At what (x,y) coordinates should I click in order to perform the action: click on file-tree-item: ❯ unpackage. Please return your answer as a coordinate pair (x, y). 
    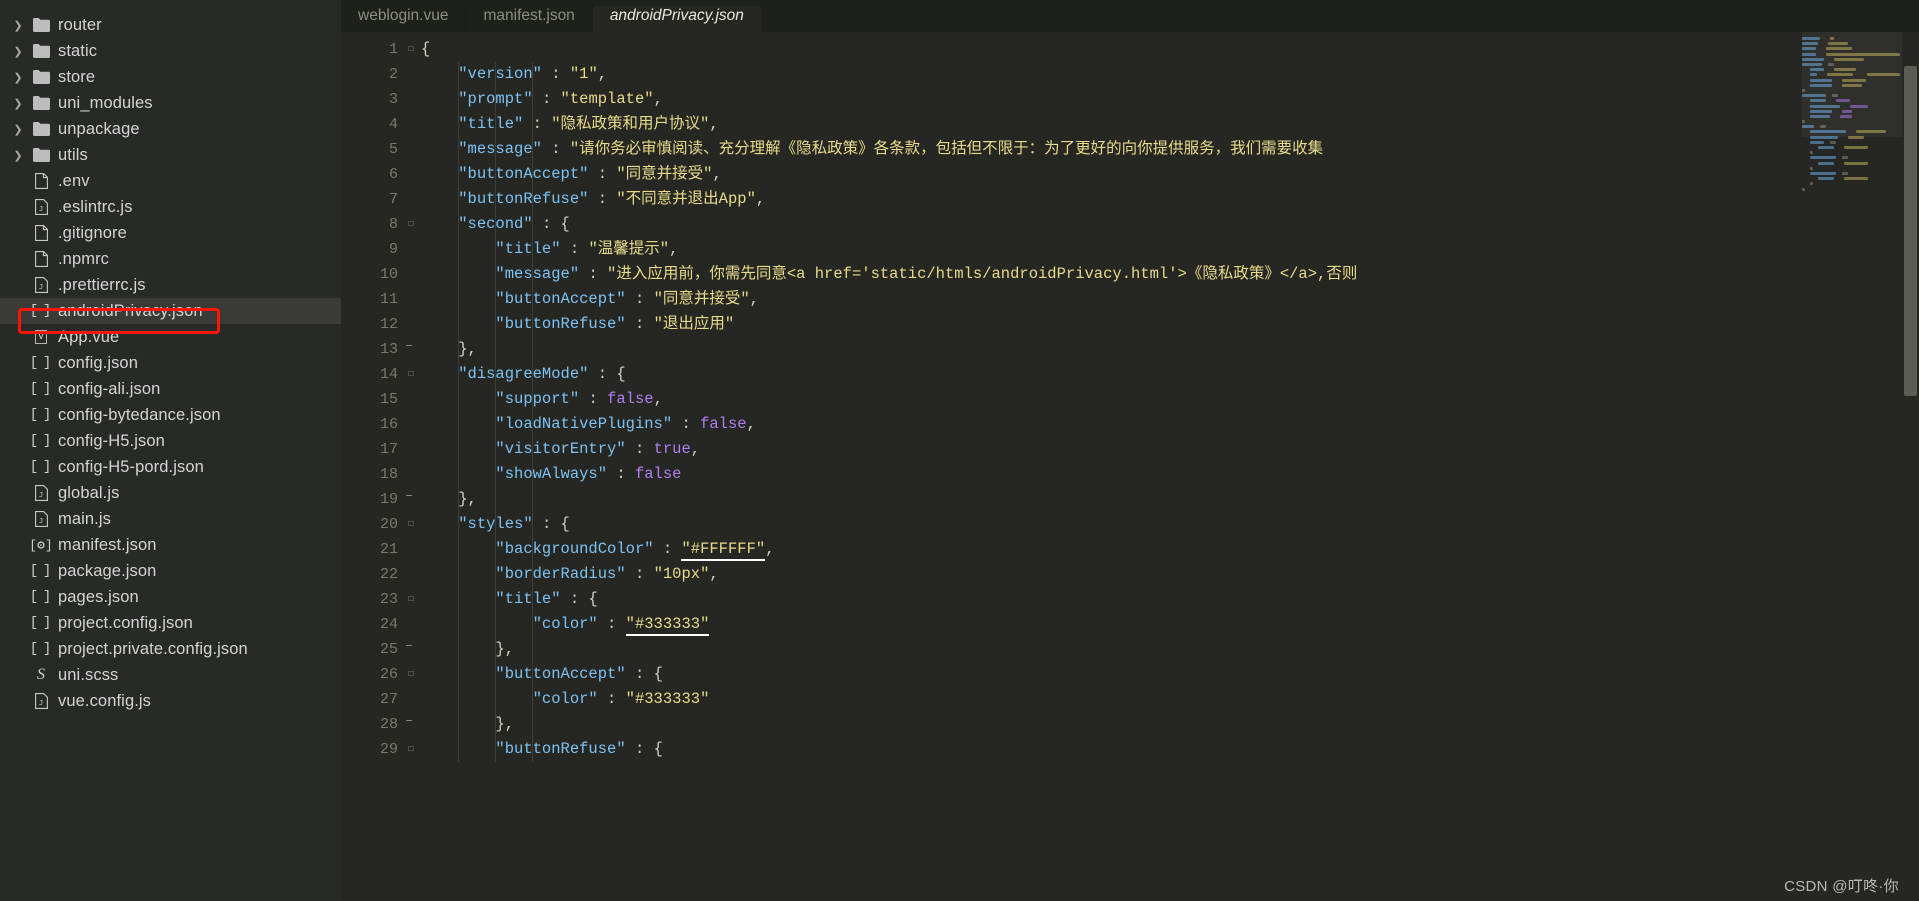
    Looking at the image, I should click on (170, 129).